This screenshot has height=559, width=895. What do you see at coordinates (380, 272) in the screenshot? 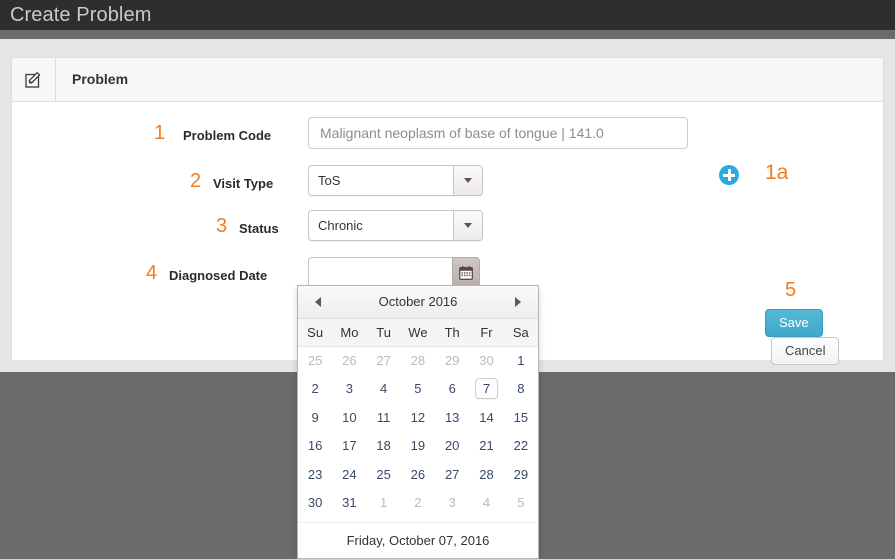
I see `diagnosed-date-input` at bounding box center [380, 272].